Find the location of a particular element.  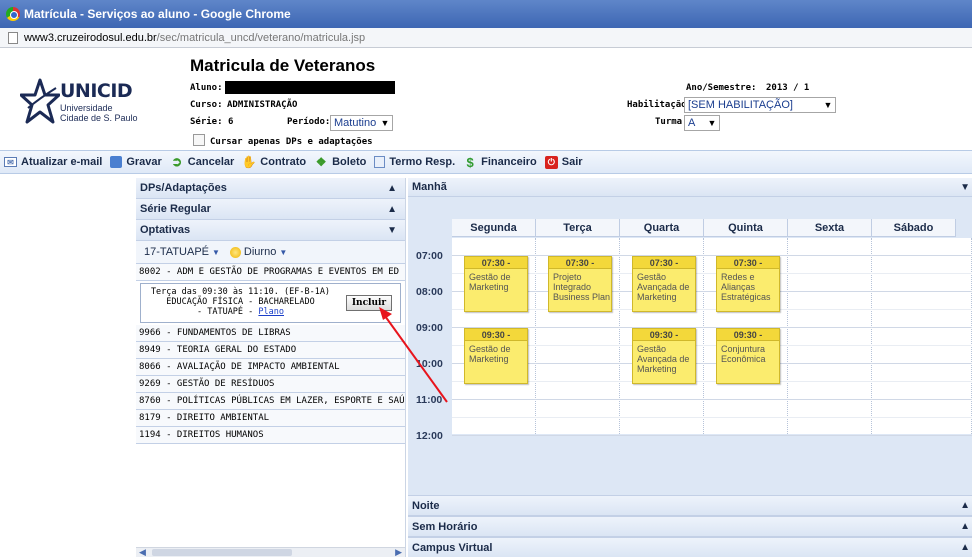

periodo-selected-value: Matutino is located at coordinates (355, 123).